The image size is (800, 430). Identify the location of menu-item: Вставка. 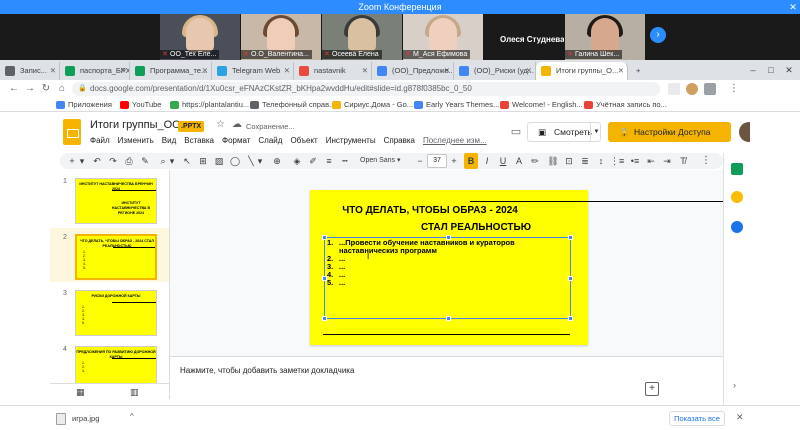
(199, 140).